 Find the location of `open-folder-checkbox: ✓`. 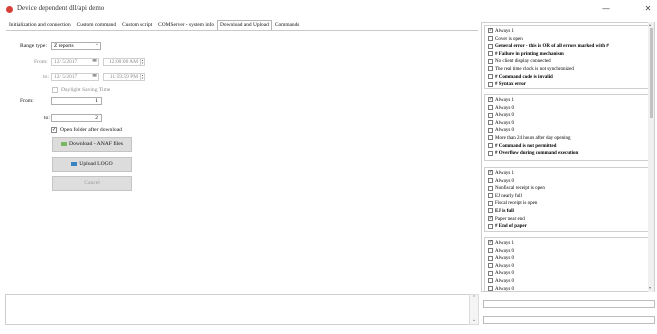

open-folder-checkbox: ✓ is located at coordinates (54, 130).